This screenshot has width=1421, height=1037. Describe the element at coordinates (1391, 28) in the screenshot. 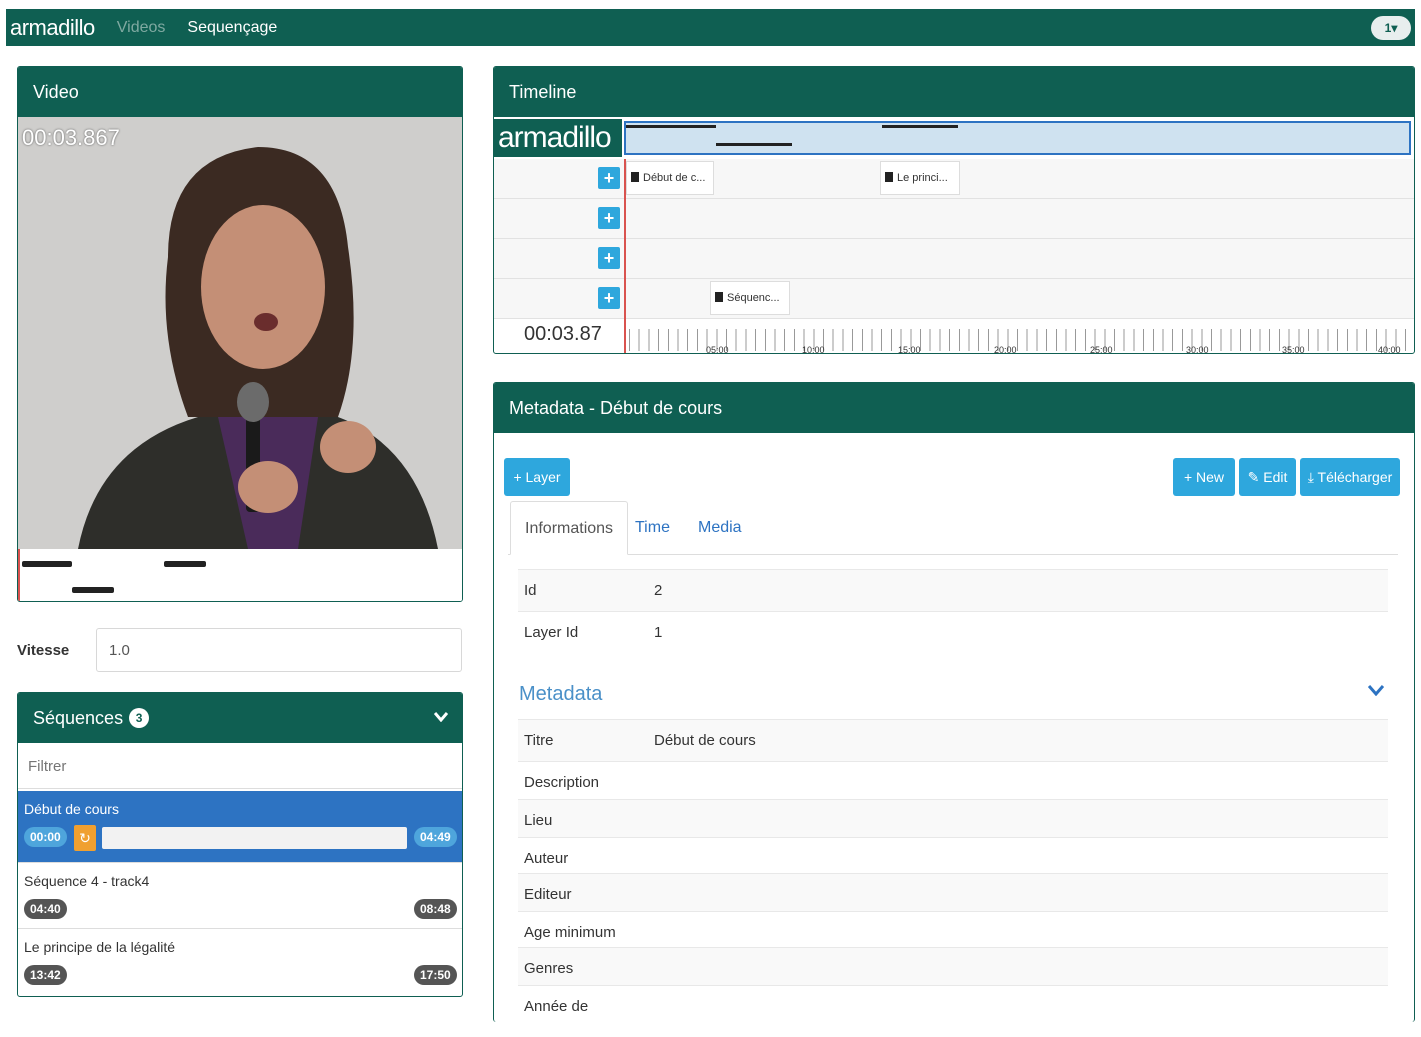

I see `user-menu-button: 1▾` at that location.